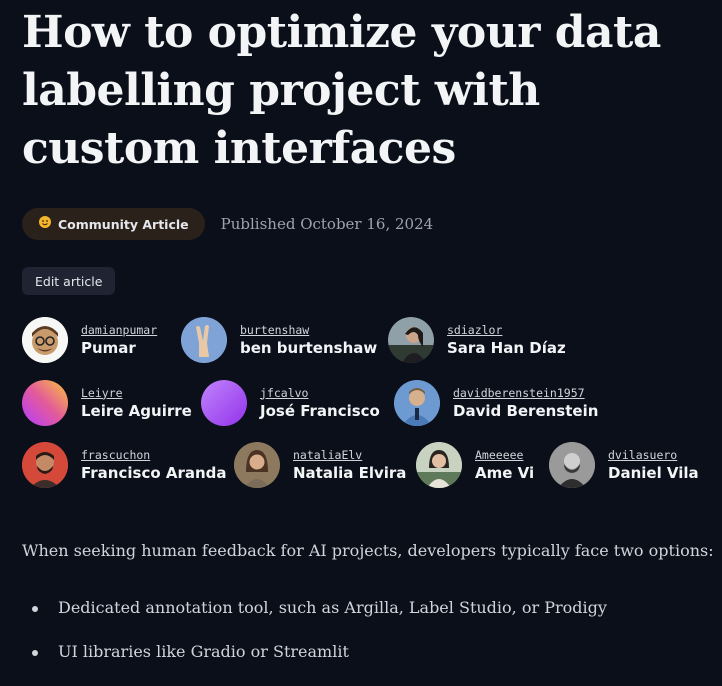  I want to click on author-handle: damianpumar, so click(119, 330).